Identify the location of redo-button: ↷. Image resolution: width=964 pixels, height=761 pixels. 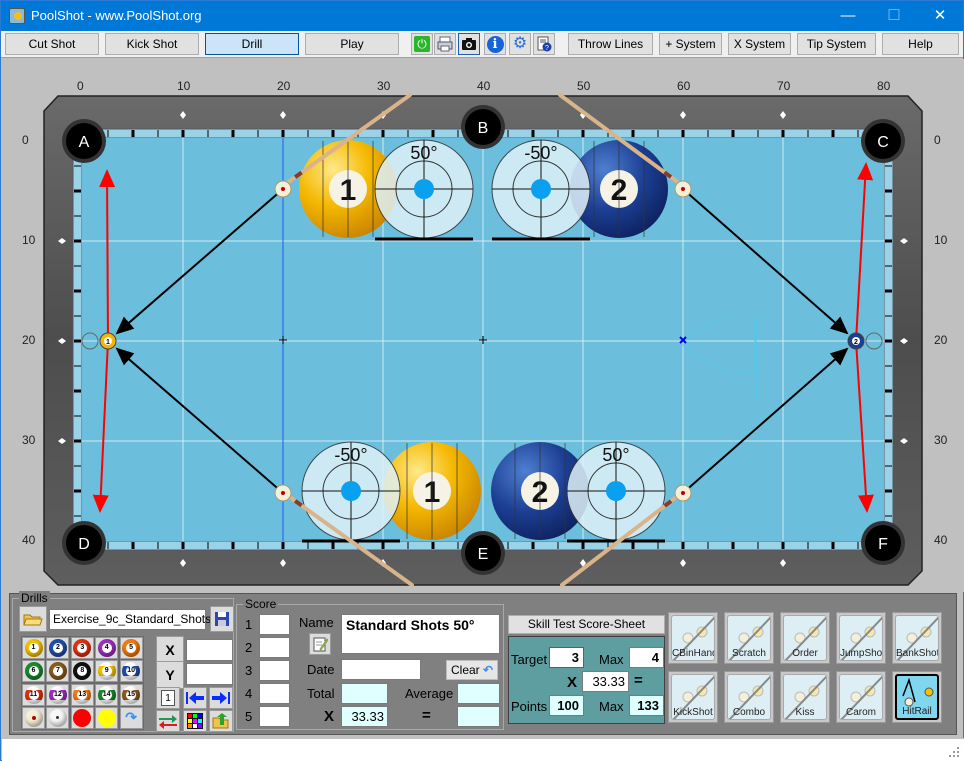
(131, 717).